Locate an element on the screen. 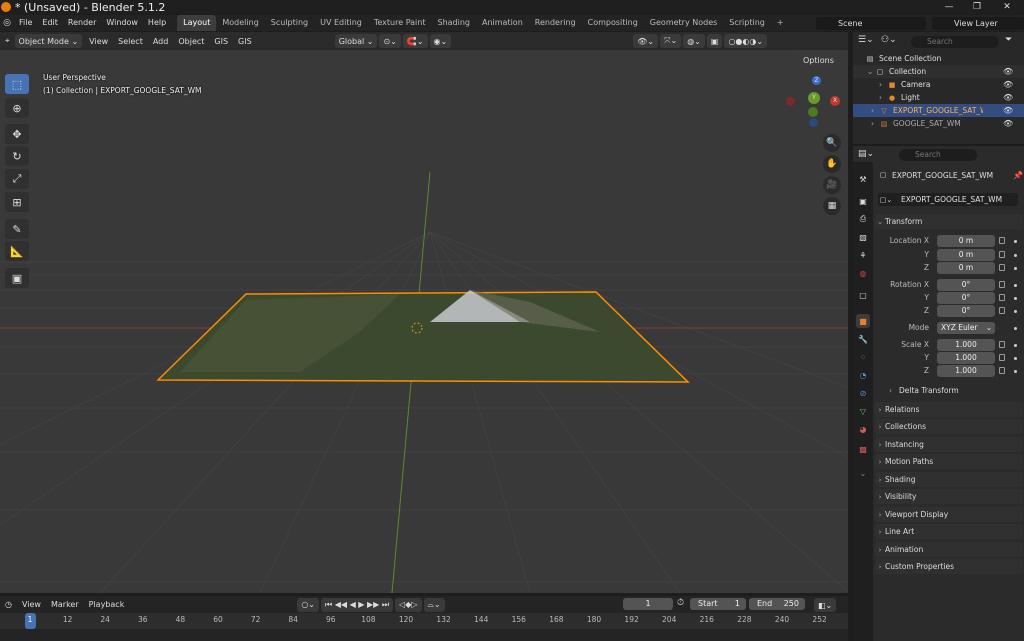  menu-object: Object is located at coordinates (191, 41).